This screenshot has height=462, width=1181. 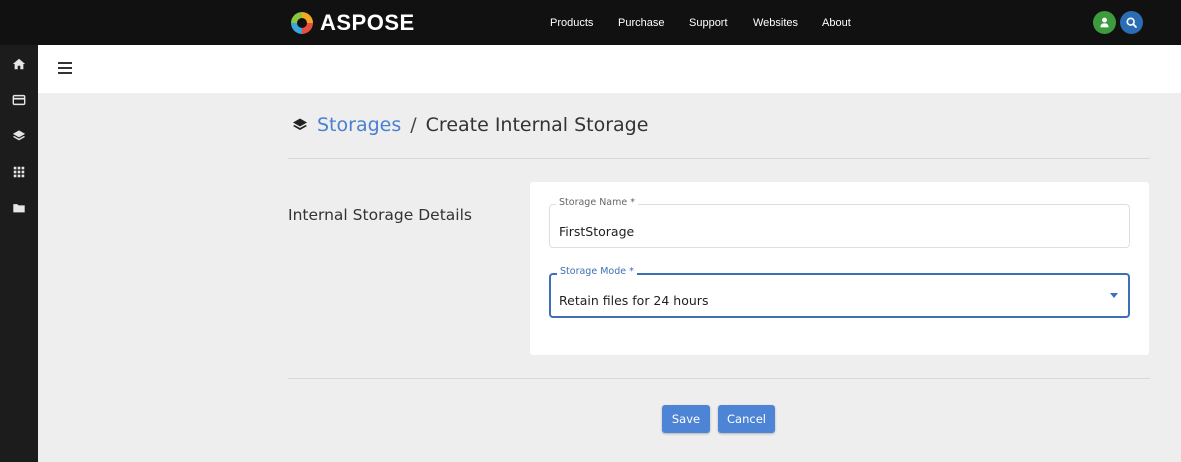 What do you see at coordinates (836, 23) in the screenshot?
I see `nav-about: About` at bounding box center [836, 23].